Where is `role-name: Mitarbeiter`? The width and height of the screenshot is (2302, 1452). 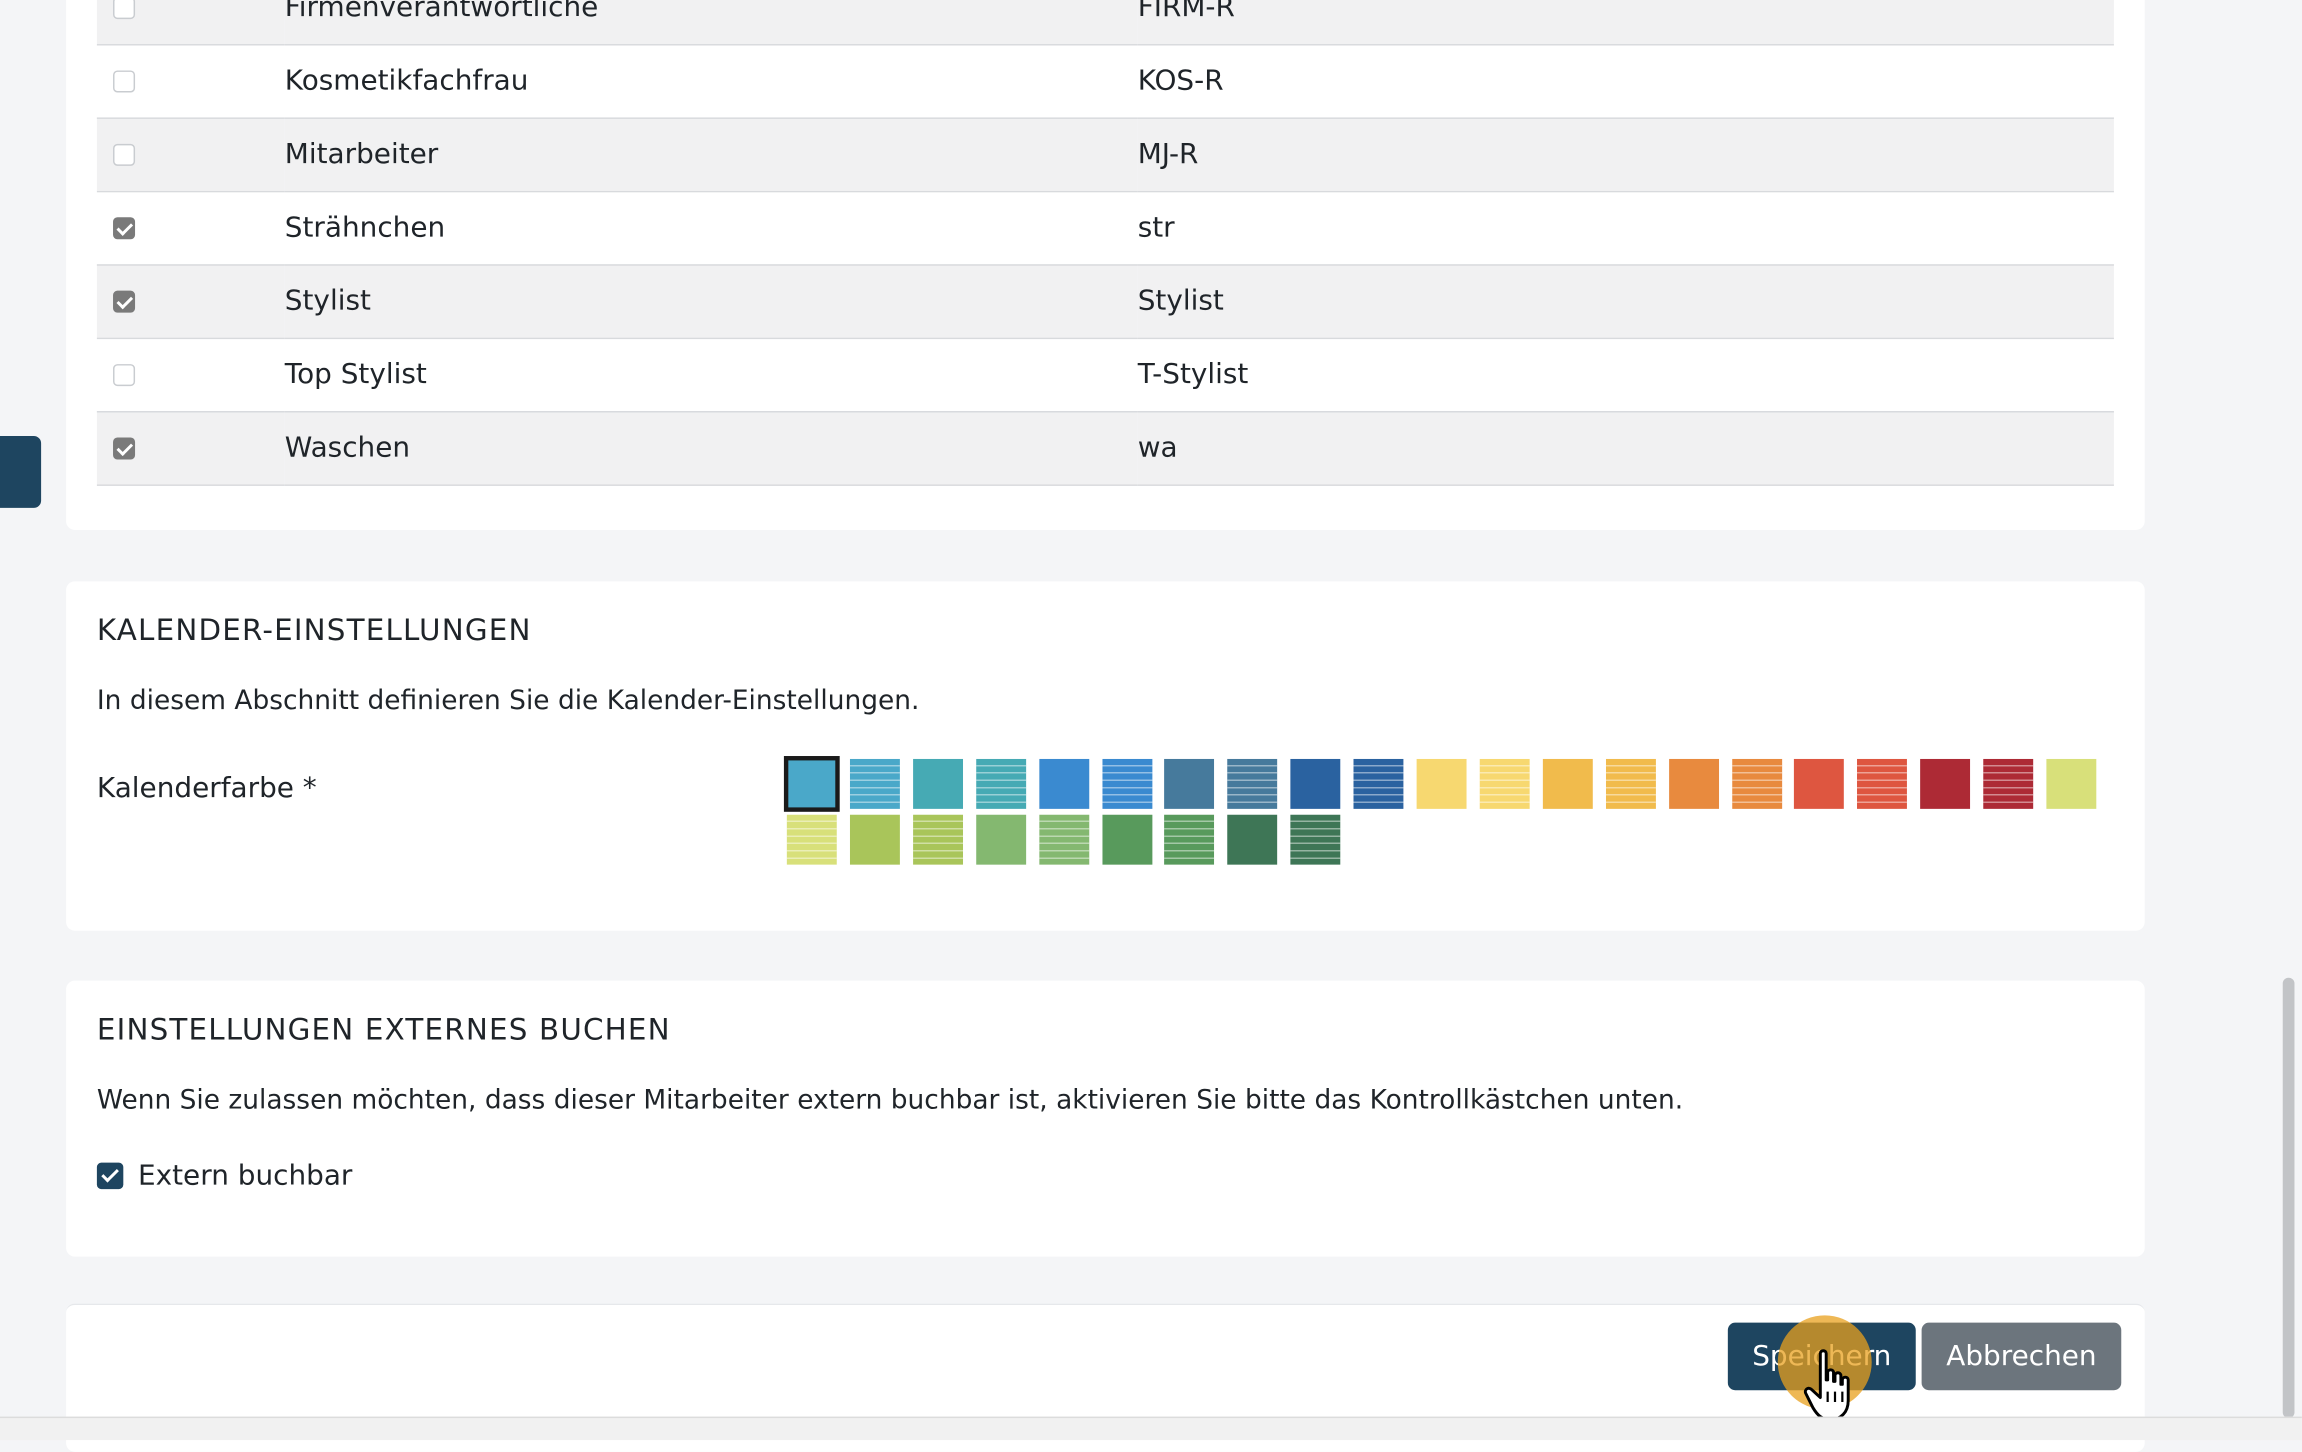 role-name: Mitarbeiter is located at coordinates (711, 154).